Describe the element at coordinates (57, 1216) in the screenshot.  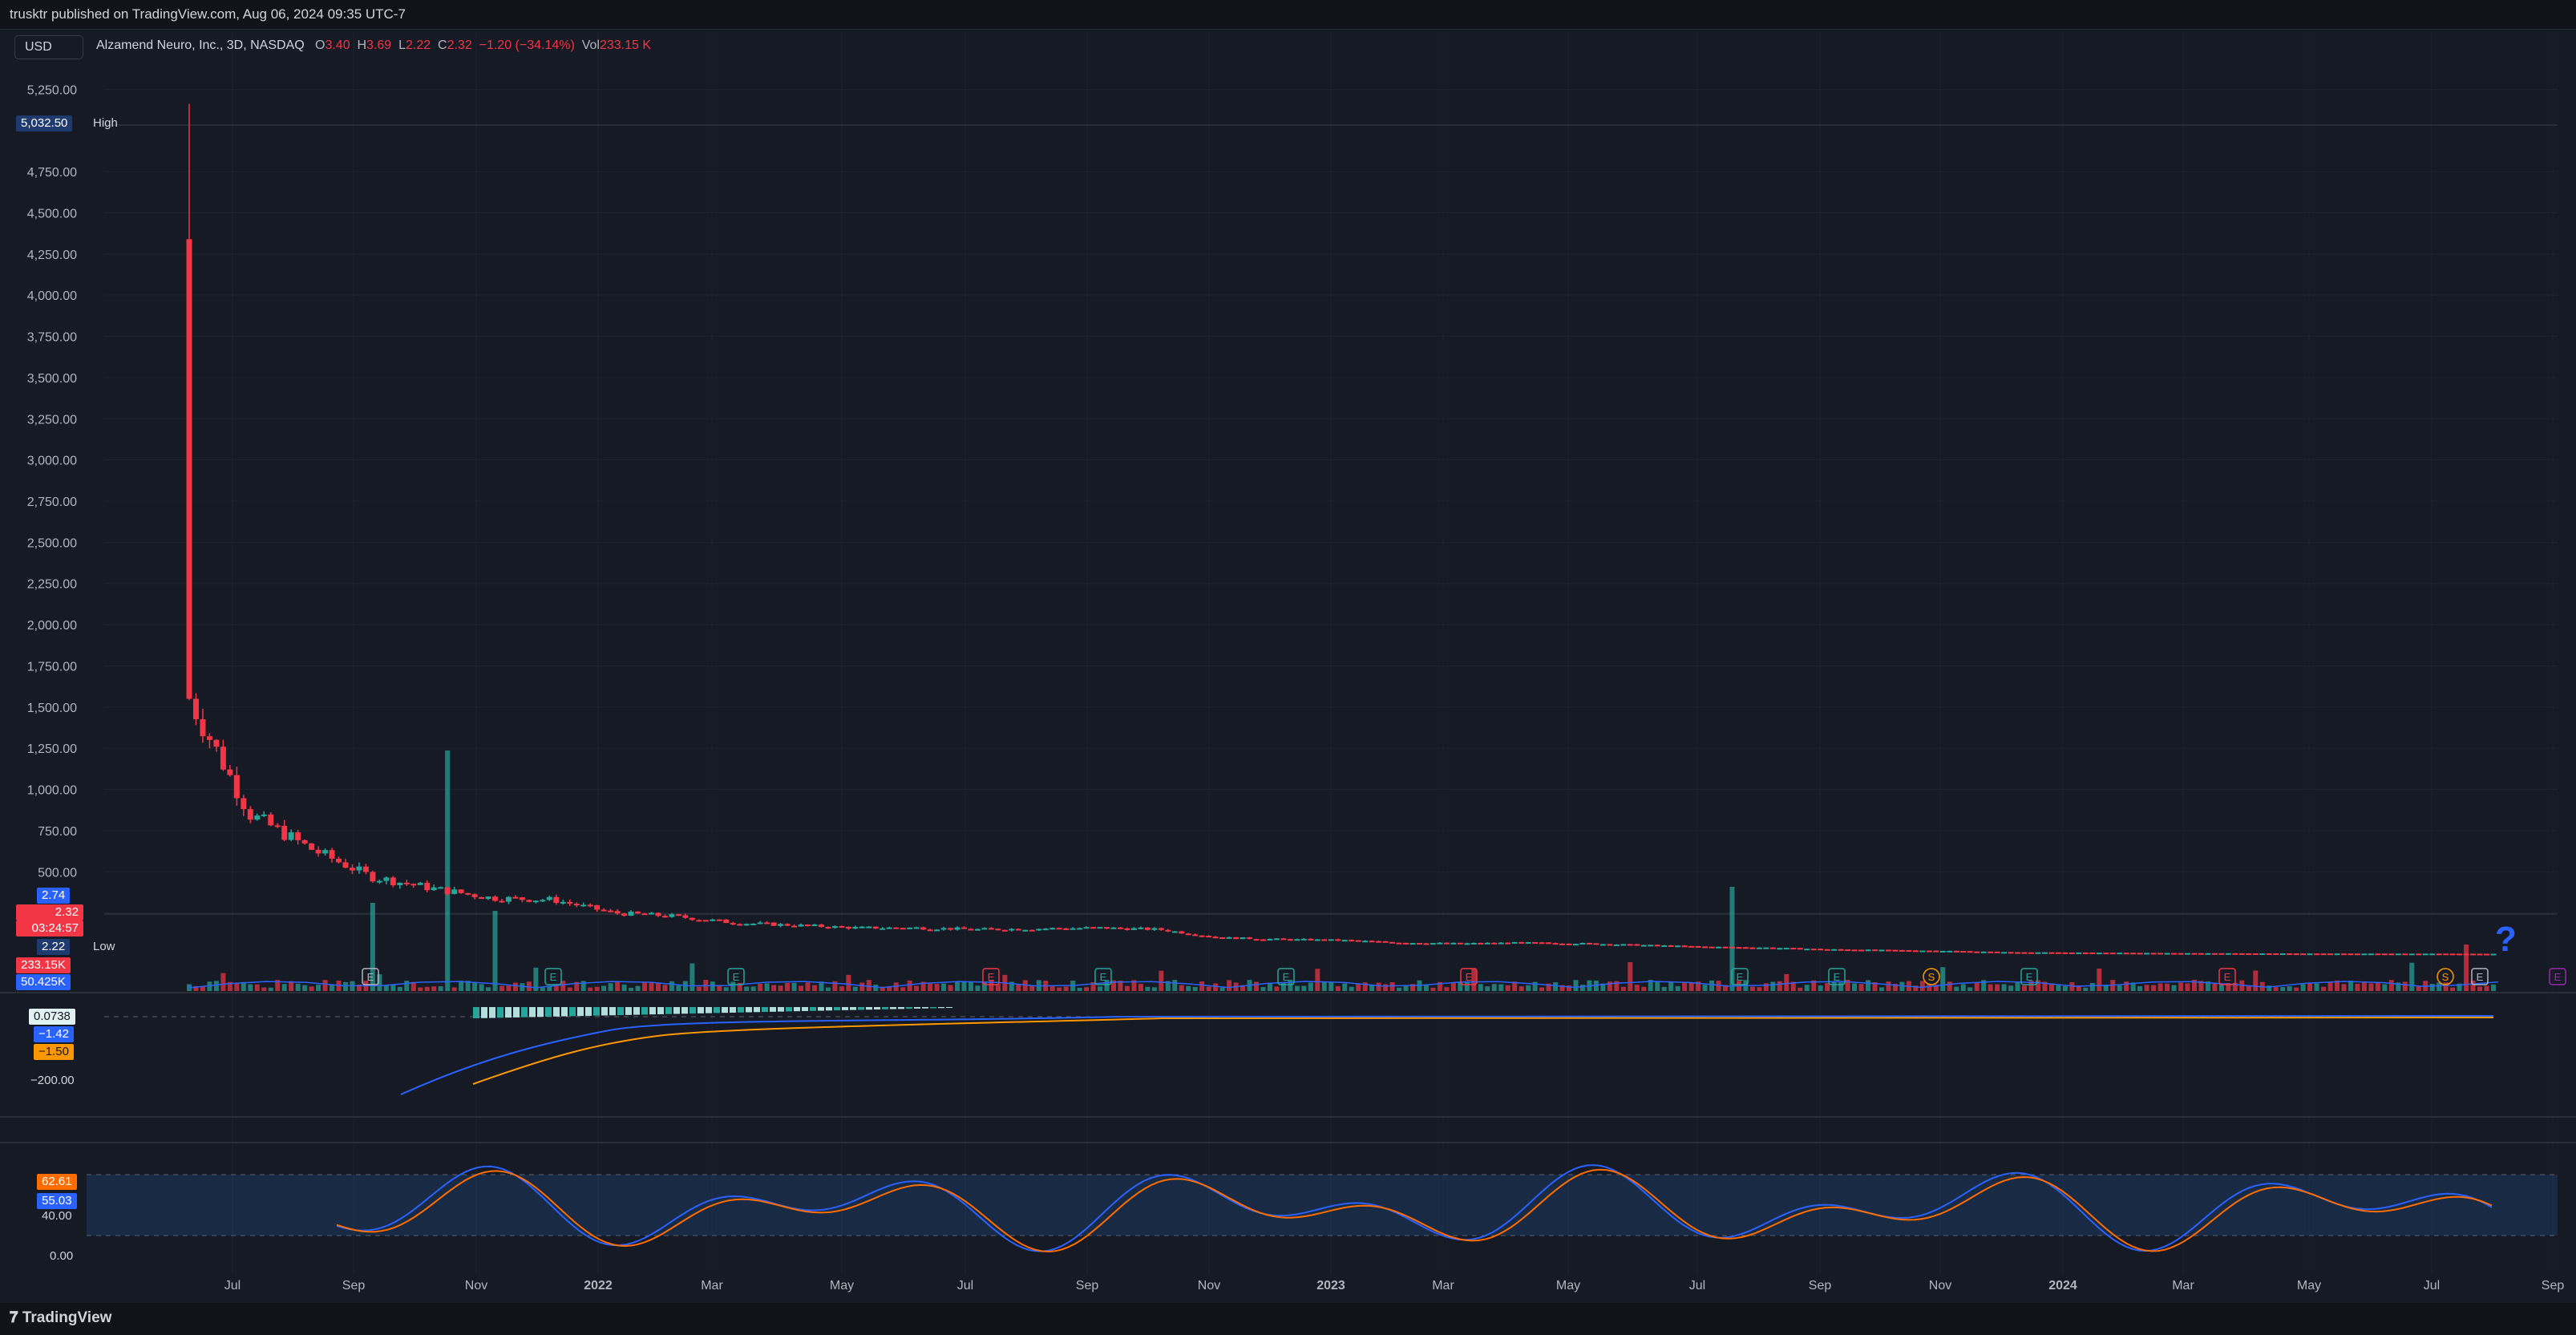
I see `stoch-axis-label-40: 40.00` at that location.